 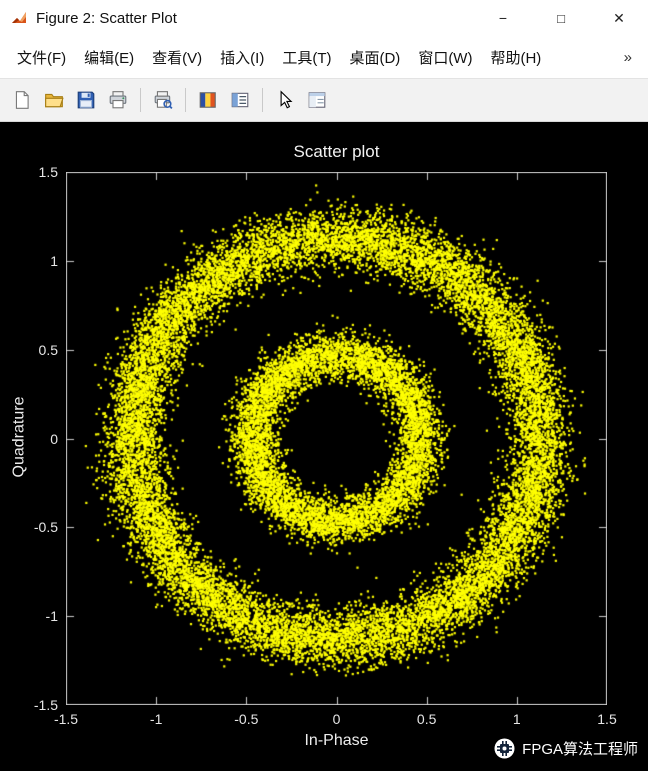 I want to click on x-tick-label: -0.5, so click(x=246, y=719).